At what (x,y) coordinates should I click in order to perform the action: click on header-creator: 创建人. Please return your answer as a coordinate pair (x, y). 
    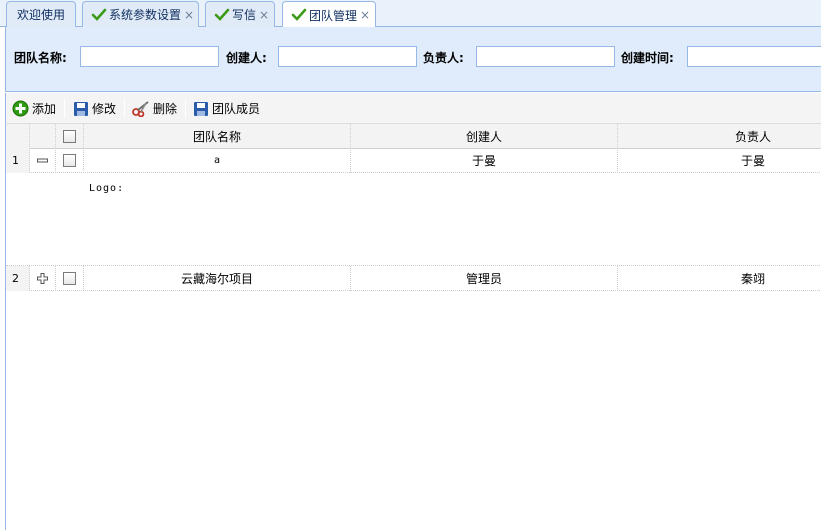
    Looking at the image, I should click on (484, 136).